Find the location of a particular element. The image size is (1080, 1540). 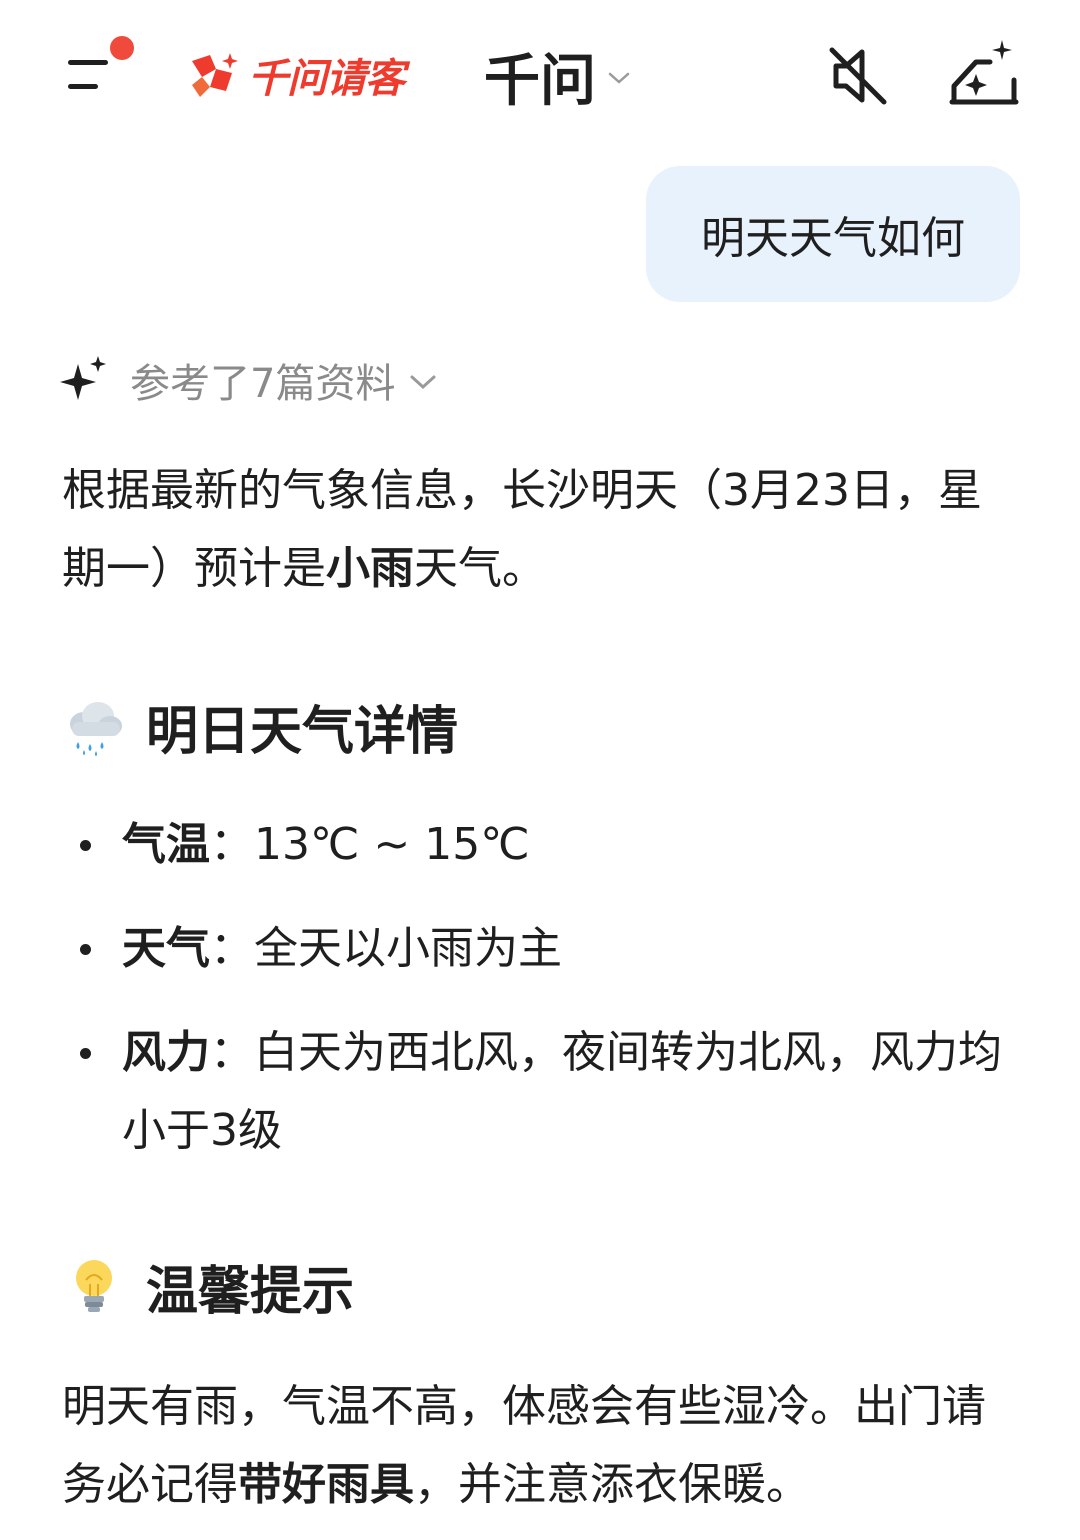

promo-banner: 千问请客 is located at coordinates (295, 75).